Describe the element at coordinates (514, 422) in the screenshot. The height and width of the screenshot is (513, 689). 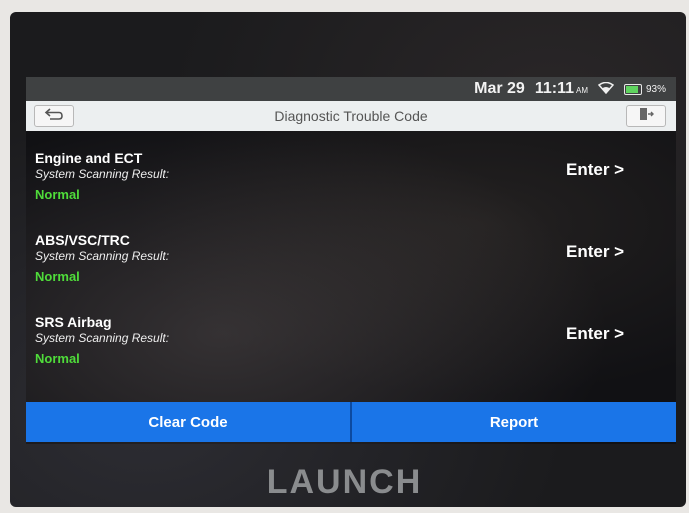
I see `report-button: Report` at that location.